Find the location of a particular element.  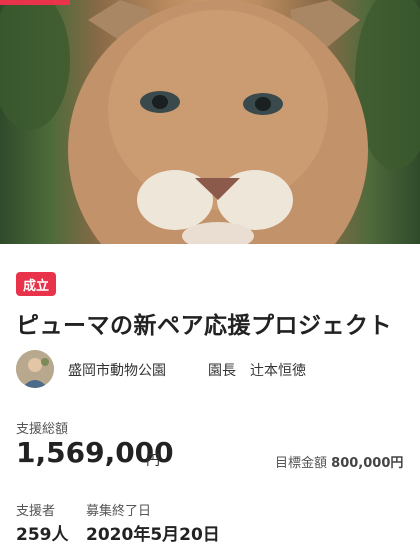

goal-value: 800,000円 is located at coordinates (367, 463).